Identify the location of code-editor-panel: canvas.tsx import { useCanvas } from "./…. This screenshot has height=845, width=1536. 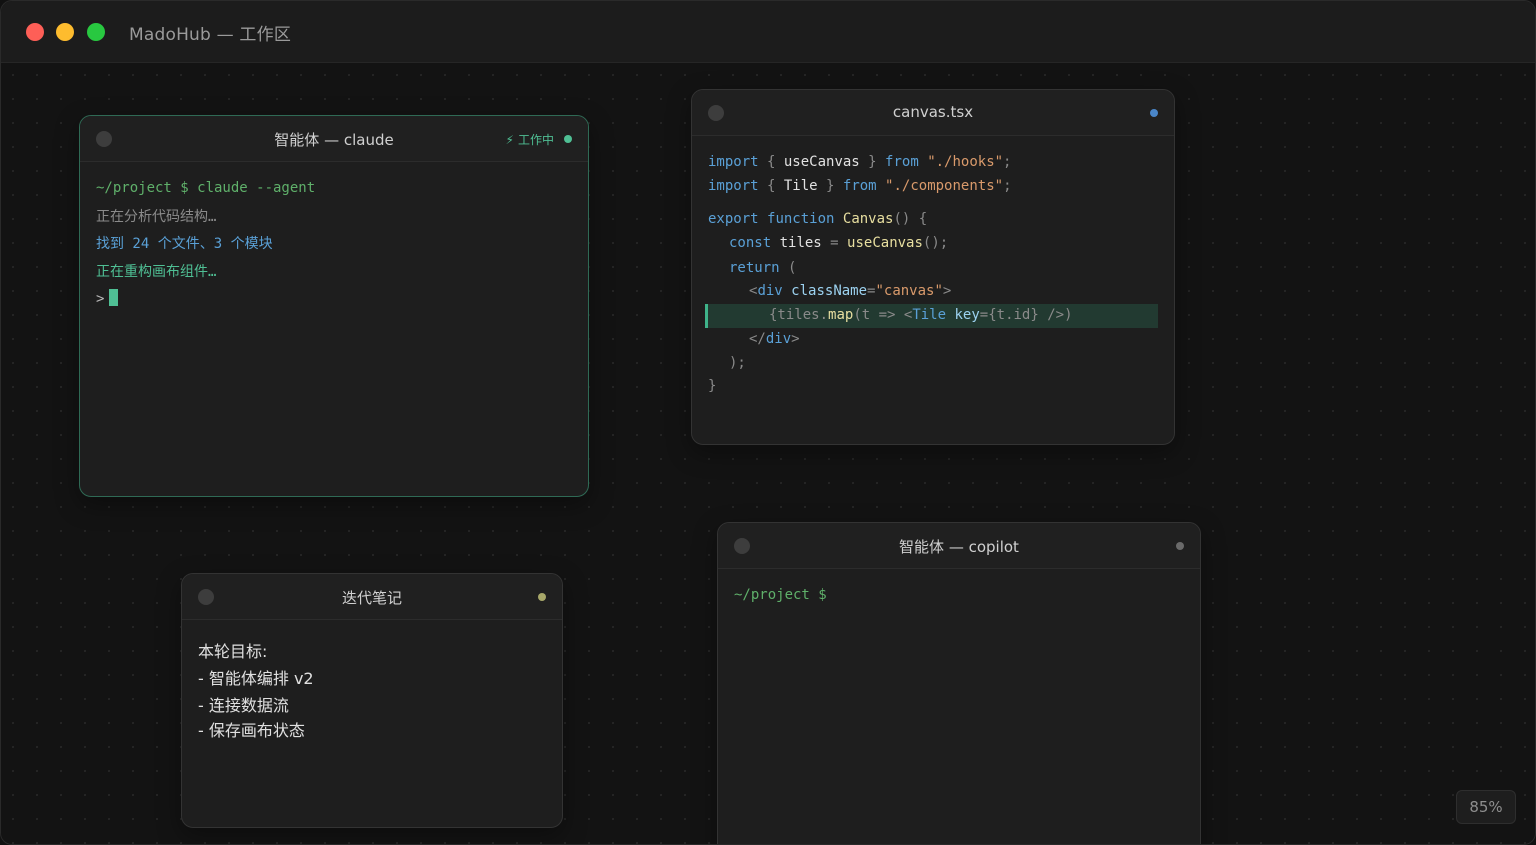
(933, 267).